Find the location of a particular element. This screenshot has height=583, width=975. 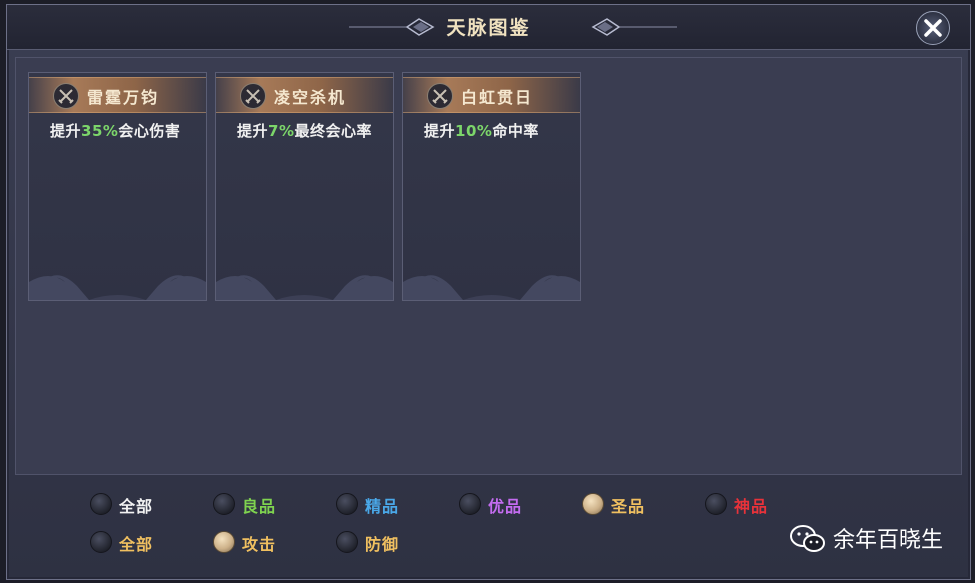

card-name: 雷霆万钧 is located at coordinates (123, 97).